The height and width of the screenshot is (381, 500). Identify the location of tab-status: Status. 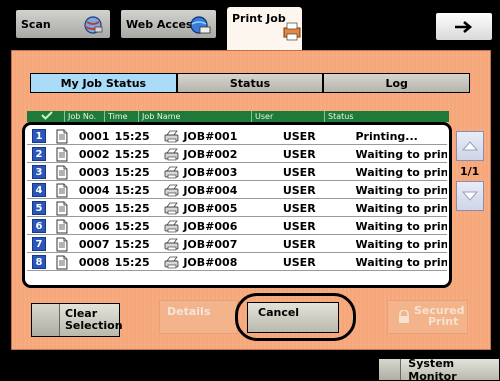
(250, 83).